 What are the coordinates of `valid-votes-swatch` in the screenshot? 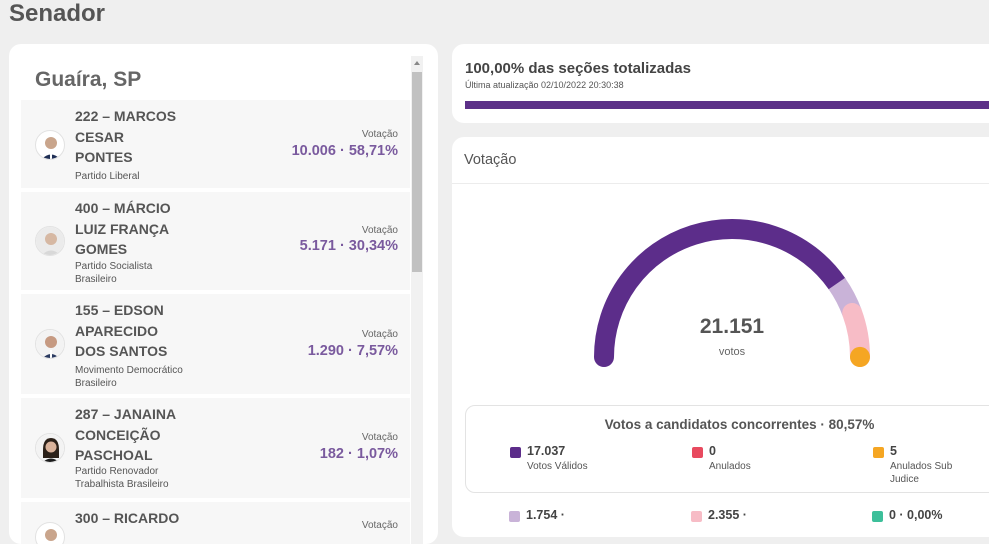 It's located at (515, 452).